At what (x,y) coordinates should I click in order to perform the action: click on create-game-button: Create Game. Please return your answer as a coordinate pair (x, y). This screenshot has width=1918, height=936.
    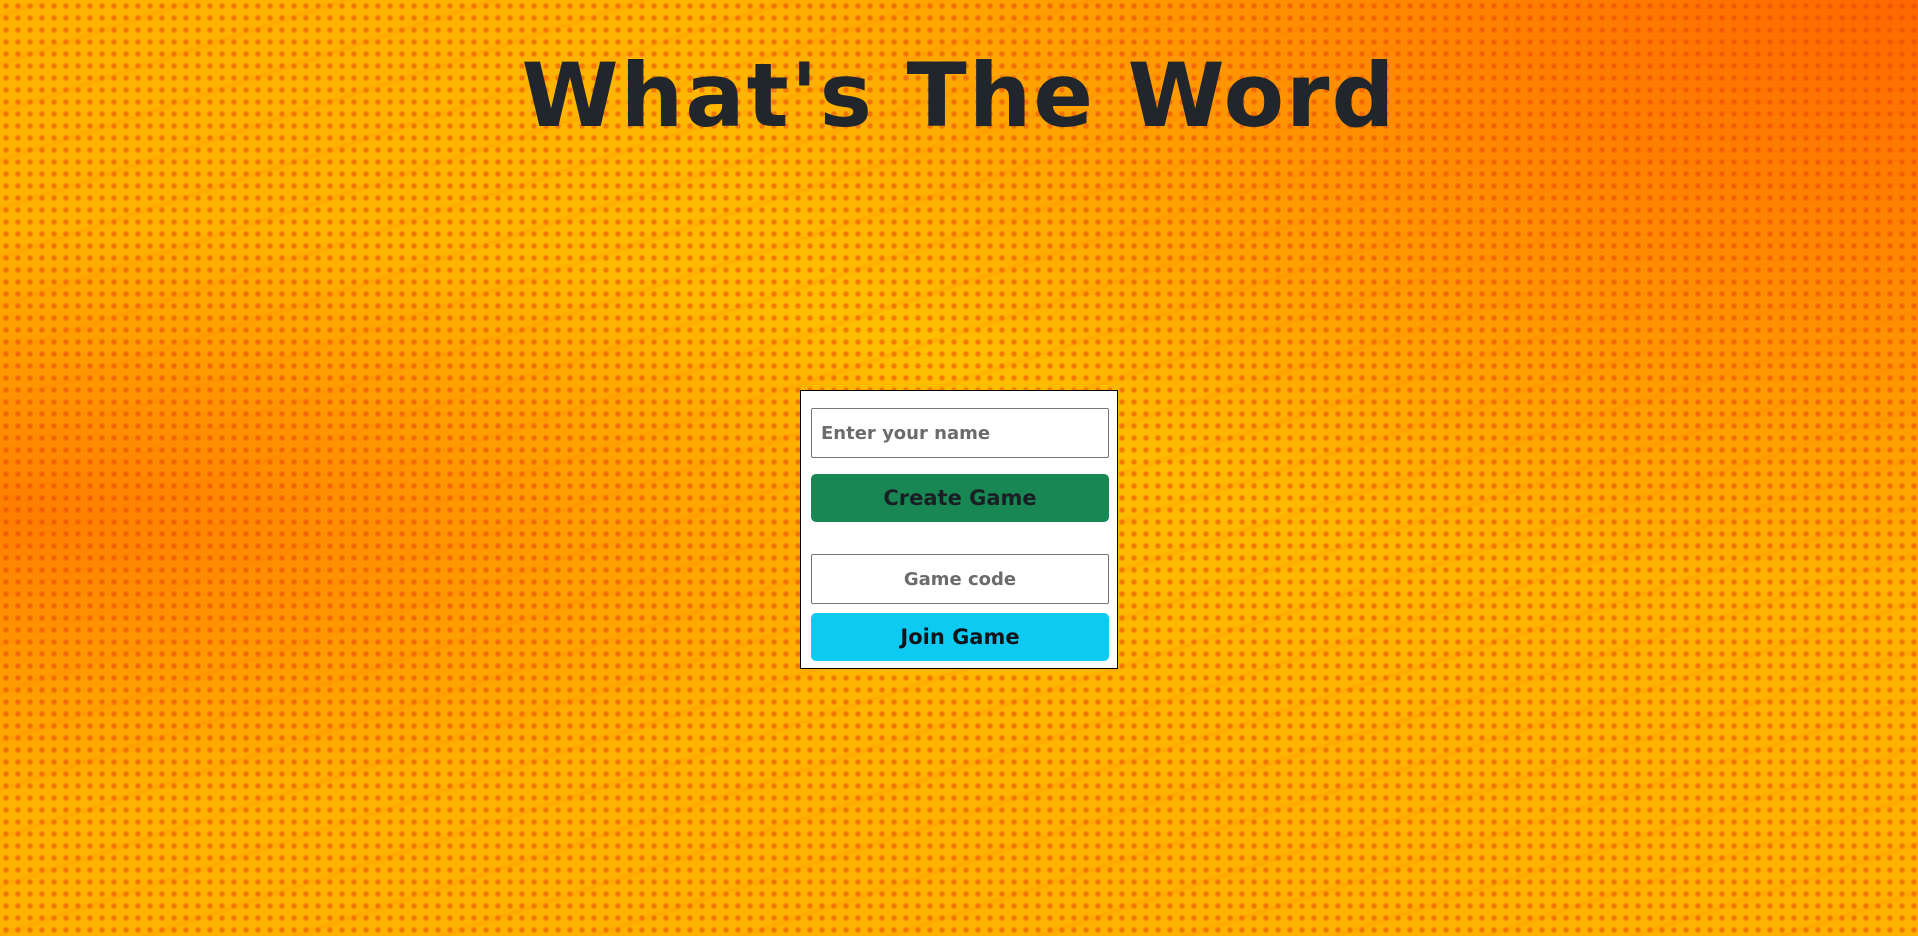
    Looking at the image, I should click on (960, 498).